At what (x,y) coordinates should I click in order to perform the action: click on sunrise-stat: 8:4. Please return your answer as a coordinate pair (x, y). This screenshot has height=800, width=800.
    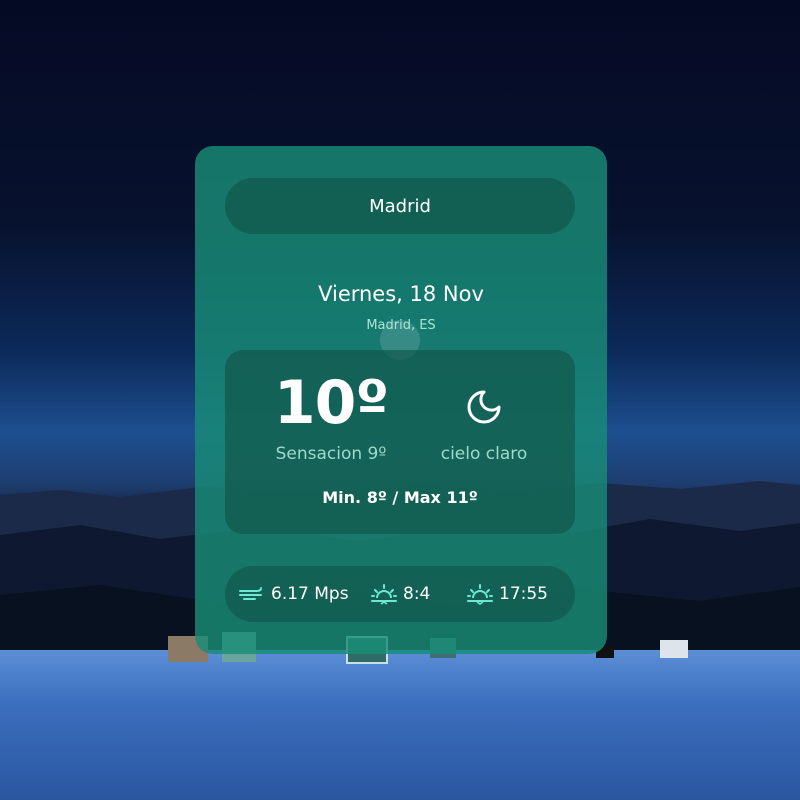
    Looking at the image, I should click on (400, 594).